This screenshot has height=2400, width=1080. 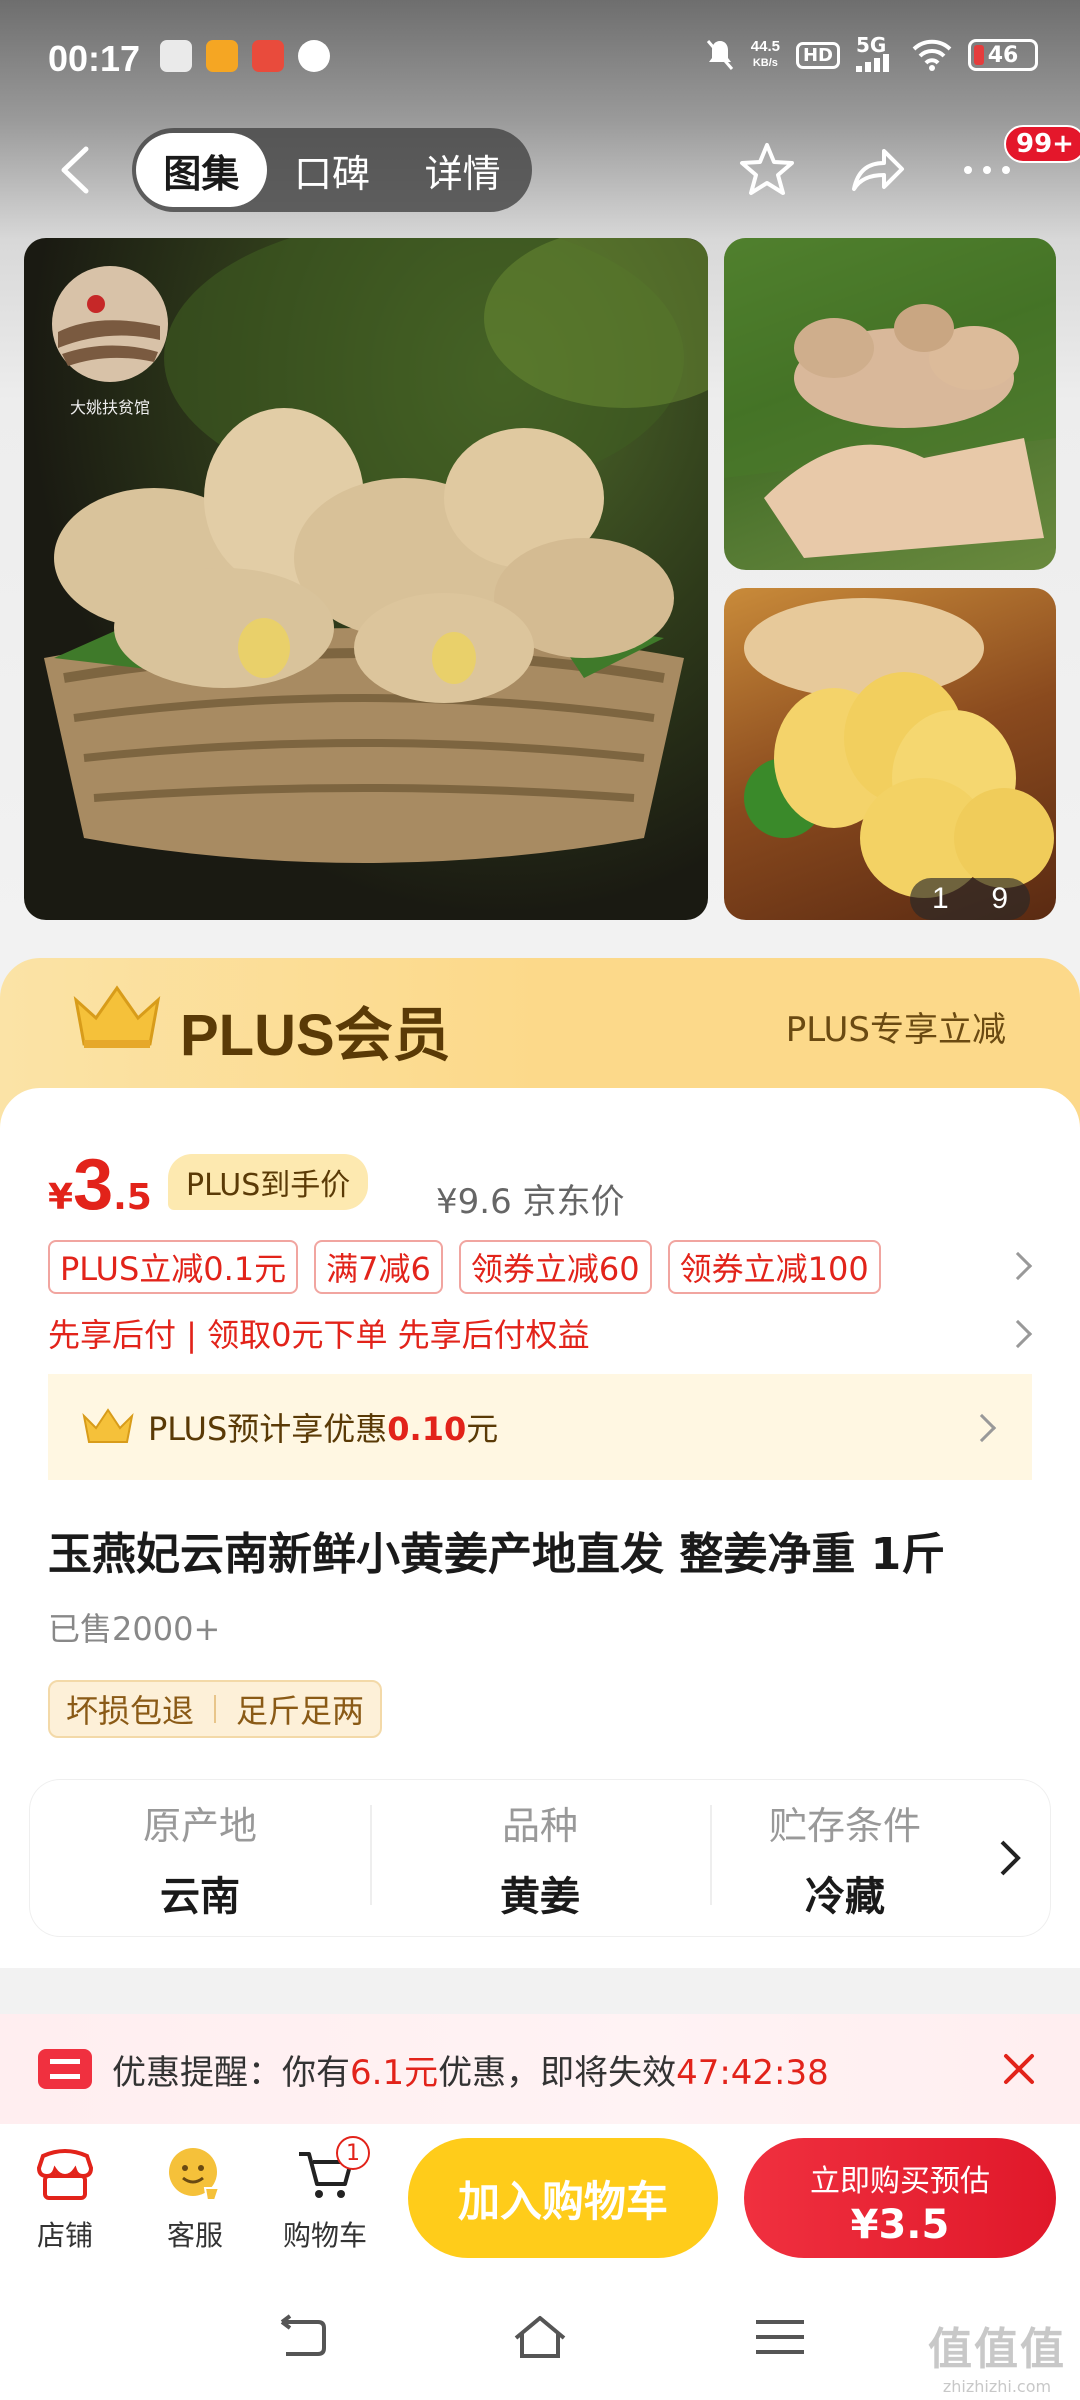 I want to click on plus-savings-row: PLUS预计享优惠0.10元, so click(x=540, y=1427).